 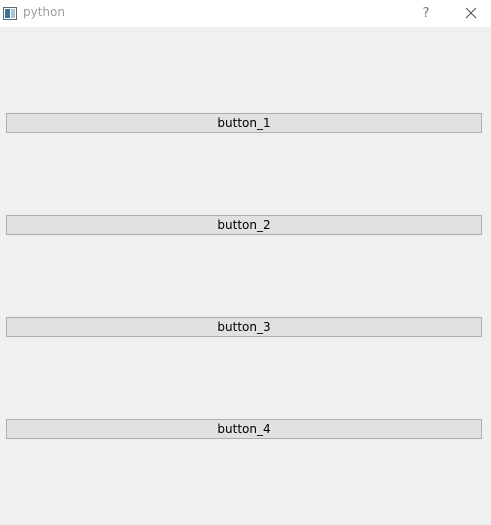 I want to click on close-icon, so click(x=471, y=13).